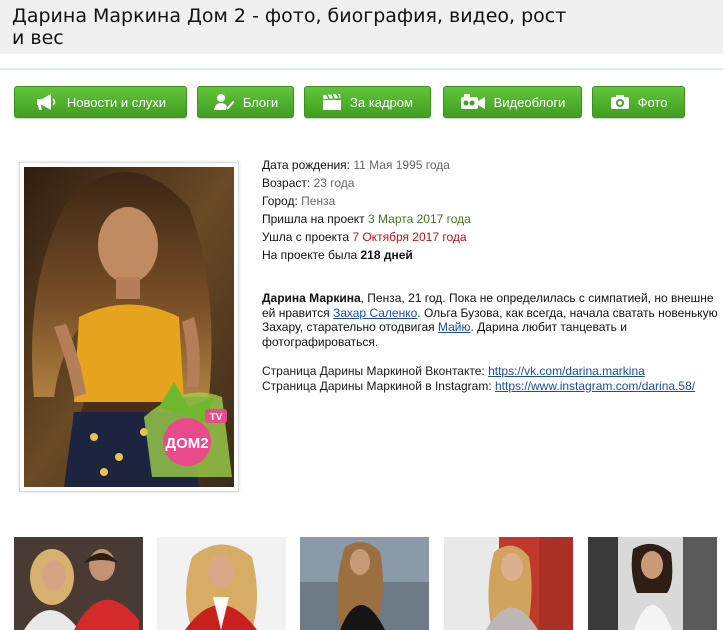 This screenshot has width=723, height=630. Describe the element at coordinates (652, 102) in the screenshot. I see `nav-photo-label: Фото` at that location.